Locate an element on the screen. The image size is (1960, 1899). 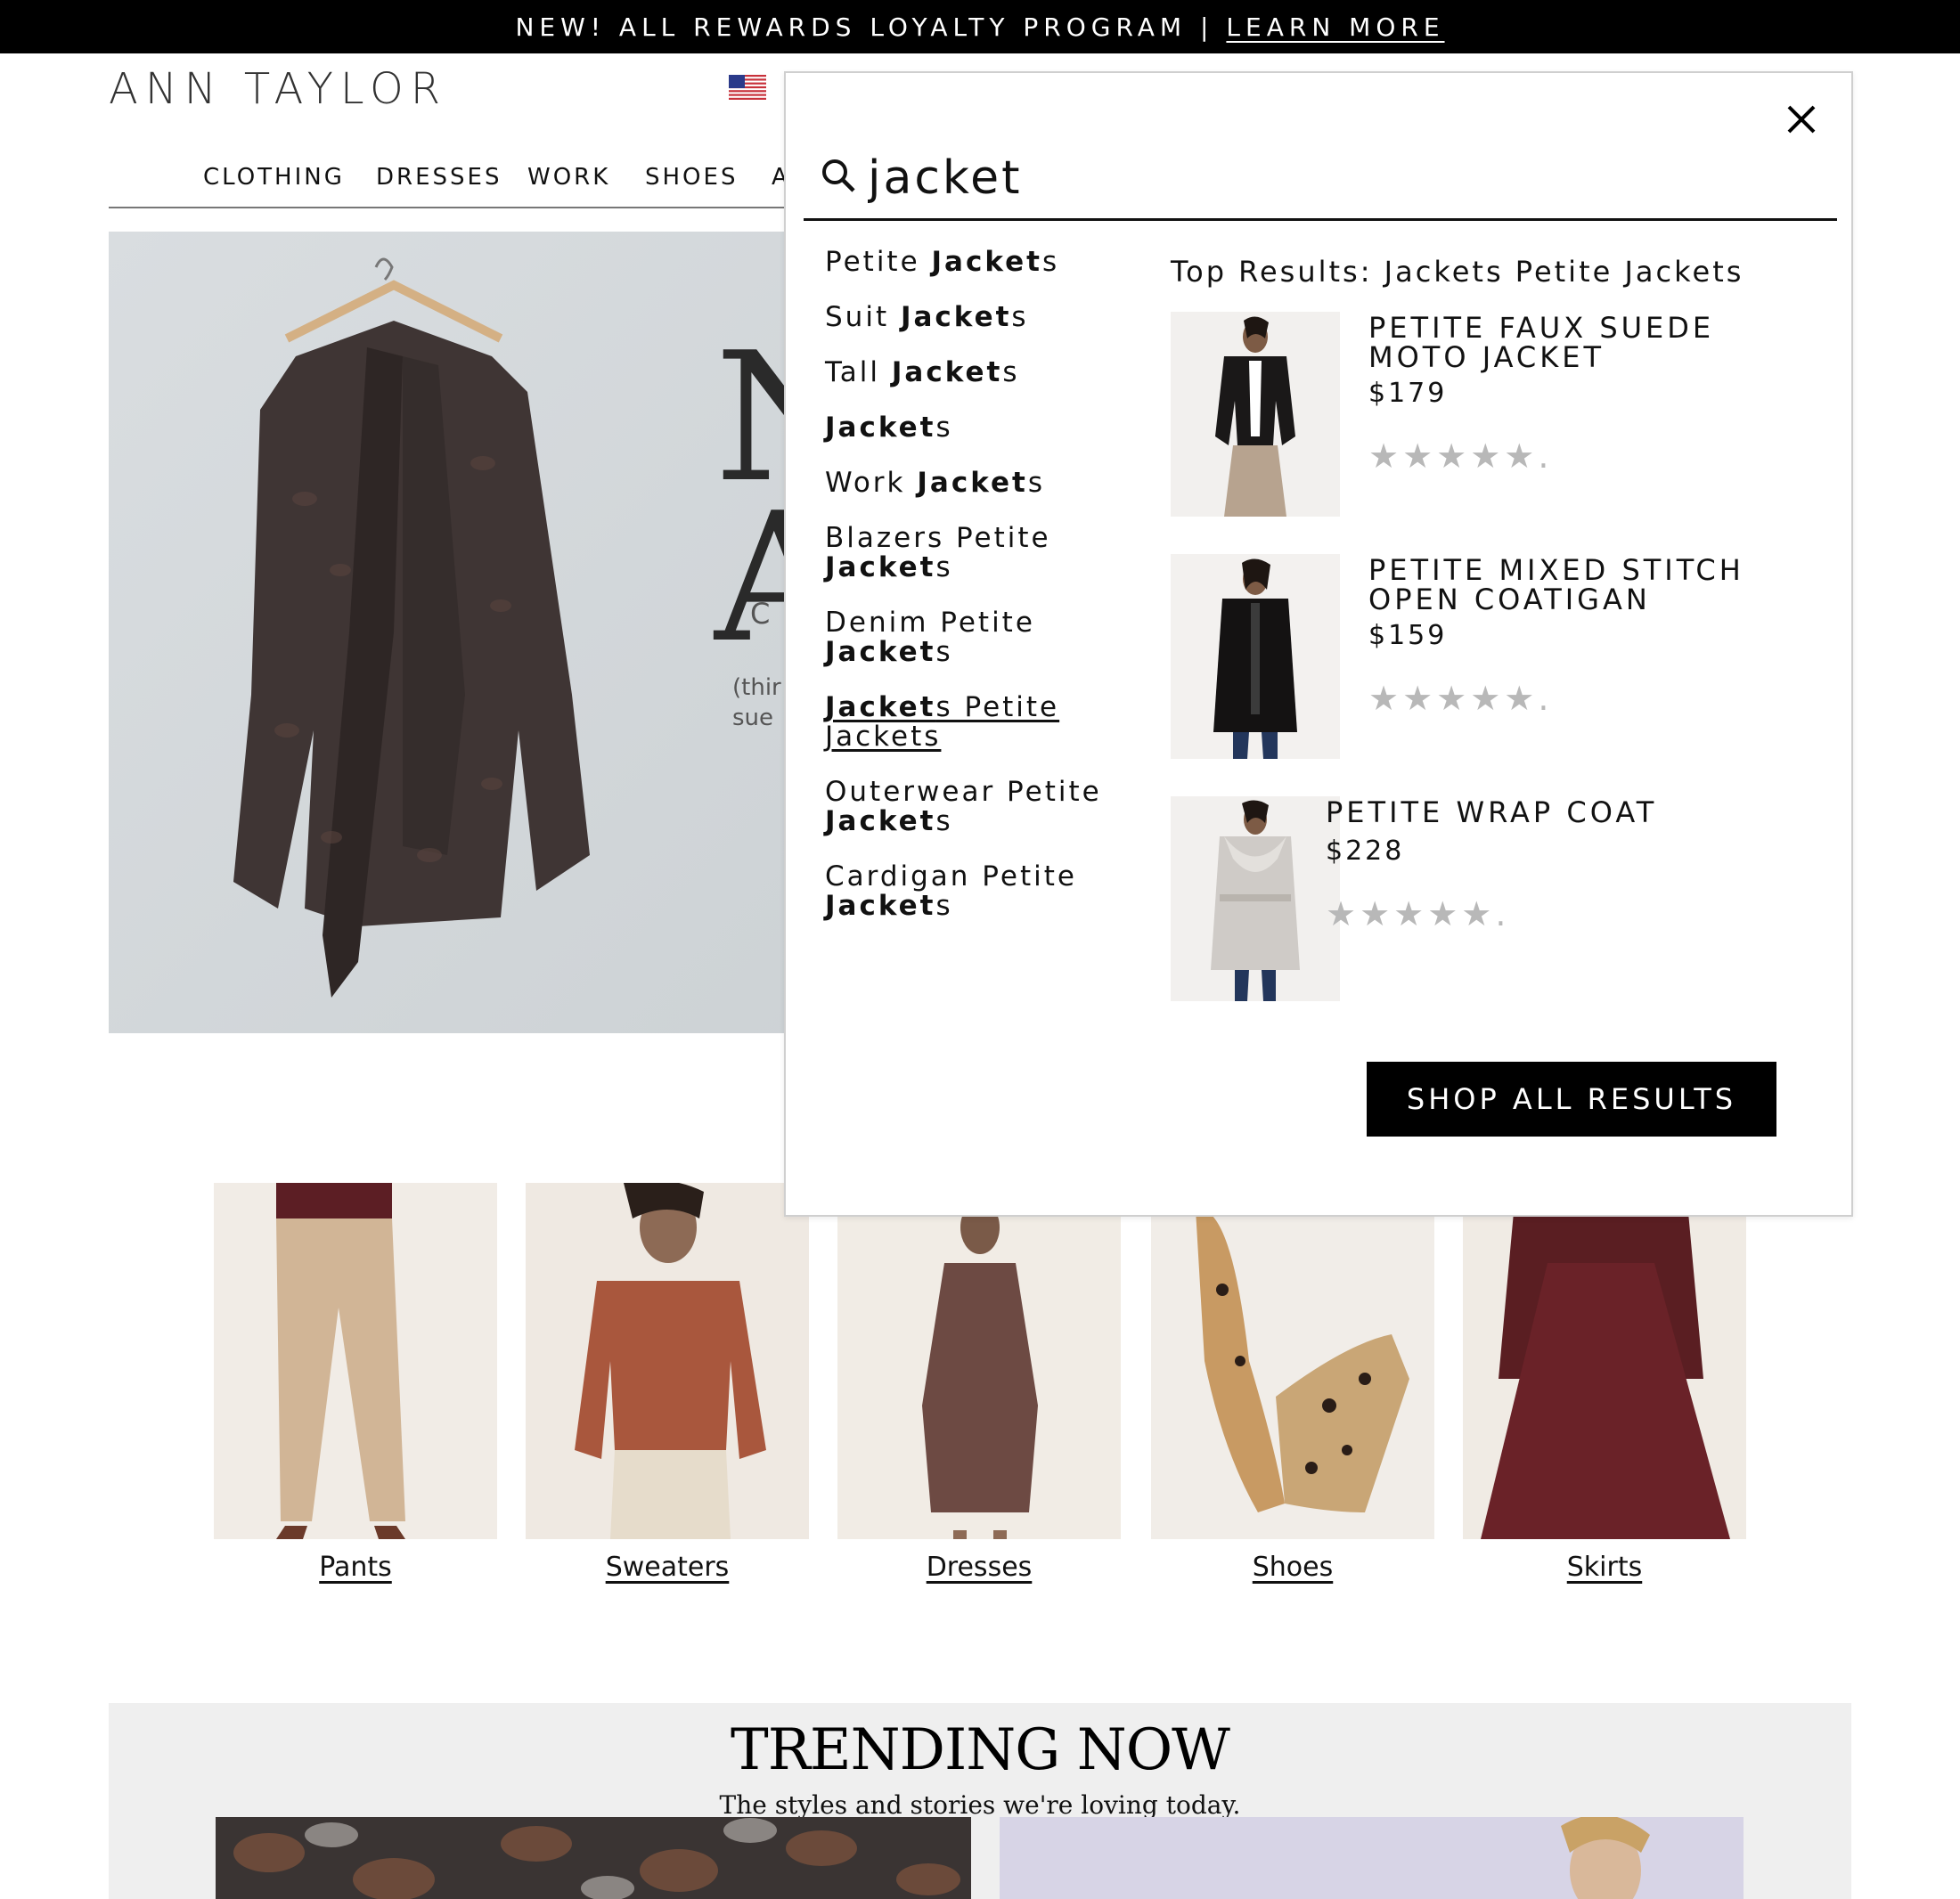
suggestion-item: Petite Jackets is located at coordinates (990, 262).